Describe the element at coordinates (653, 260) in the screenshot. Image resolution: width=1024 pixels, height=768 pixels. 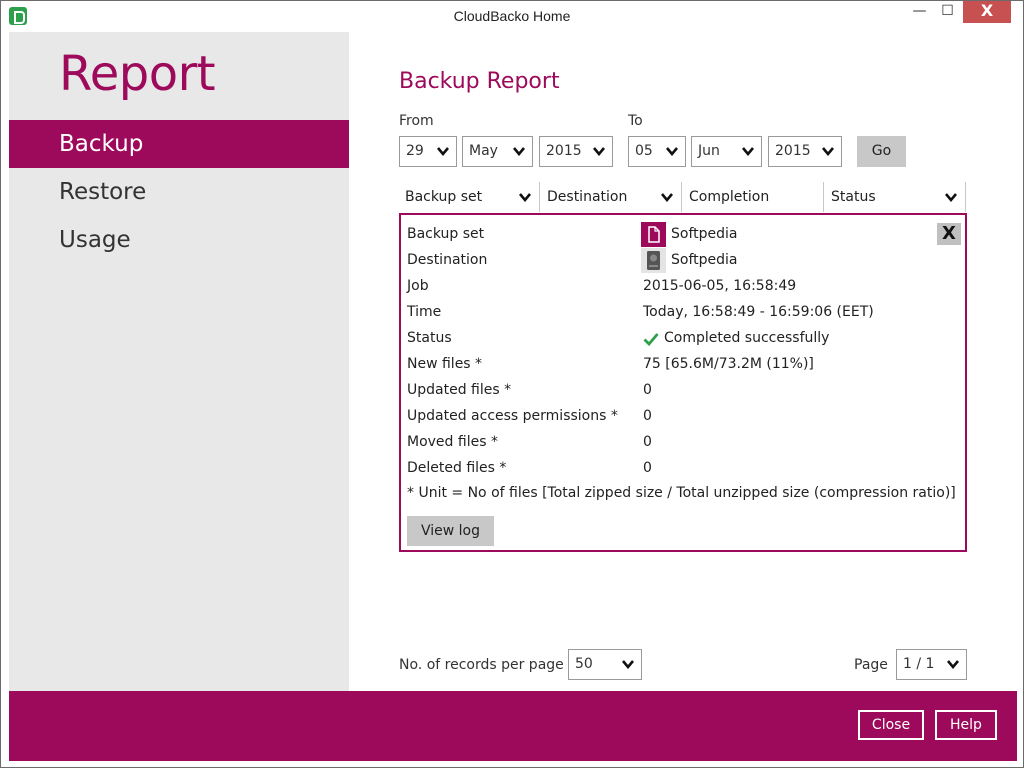
I see `hard-drive-icon` at that location.